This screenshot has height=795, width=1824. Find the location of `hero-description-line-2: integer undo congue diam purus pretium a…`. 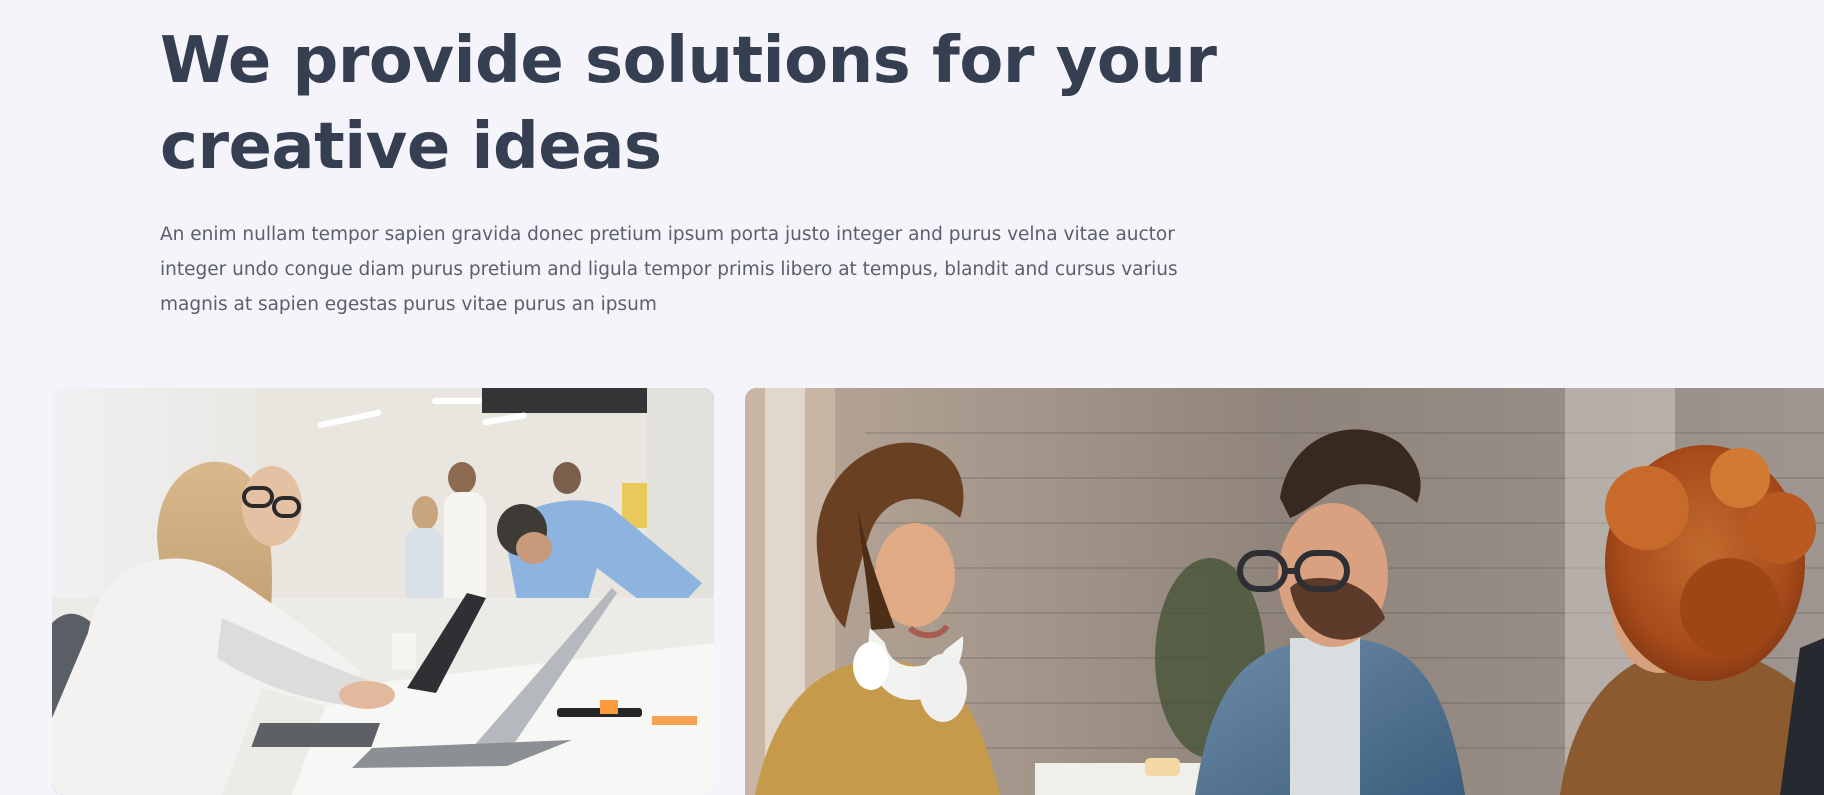

hero-description-line-2: integer undo congue diam purus pretium a… is located at coordinates (669, 269).